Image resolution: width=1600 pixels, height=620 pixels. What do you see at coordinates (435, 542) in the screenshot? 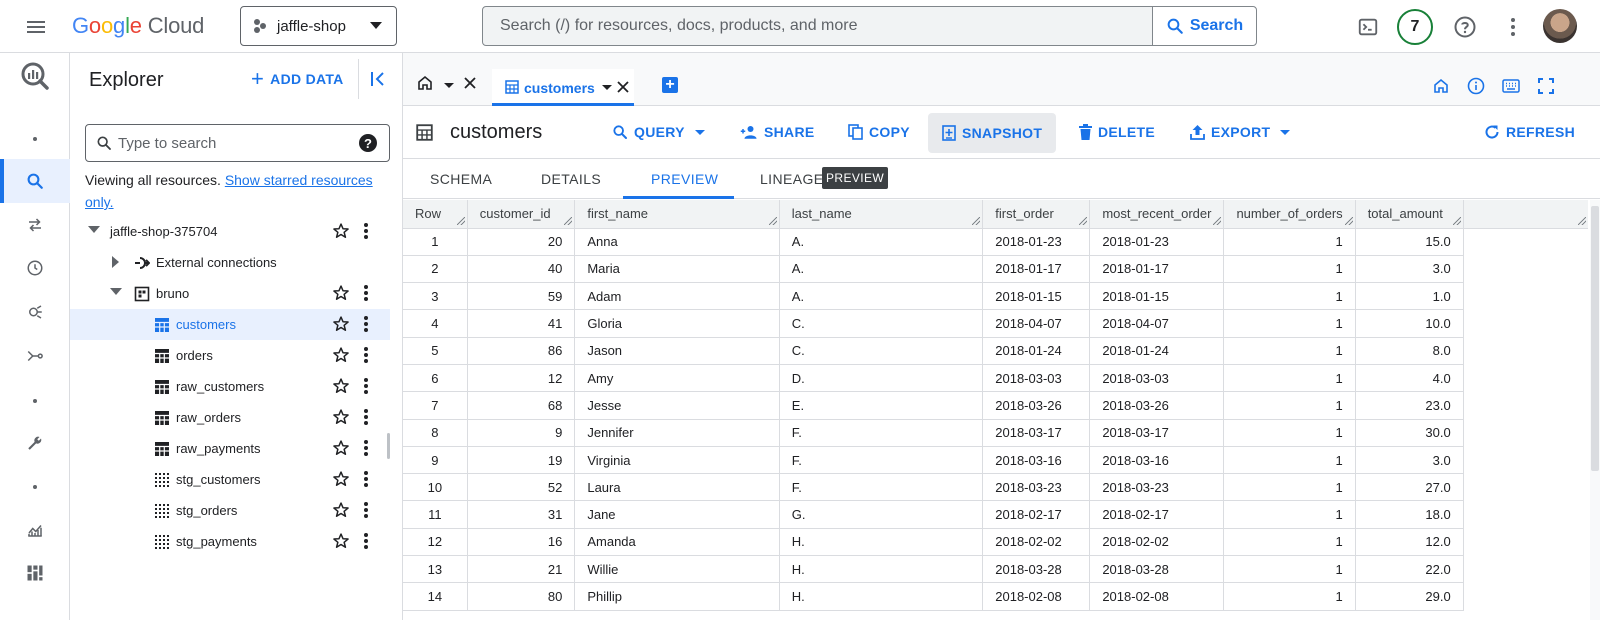
I see `row-number-cell: 12` at bounding box center [435, 542].